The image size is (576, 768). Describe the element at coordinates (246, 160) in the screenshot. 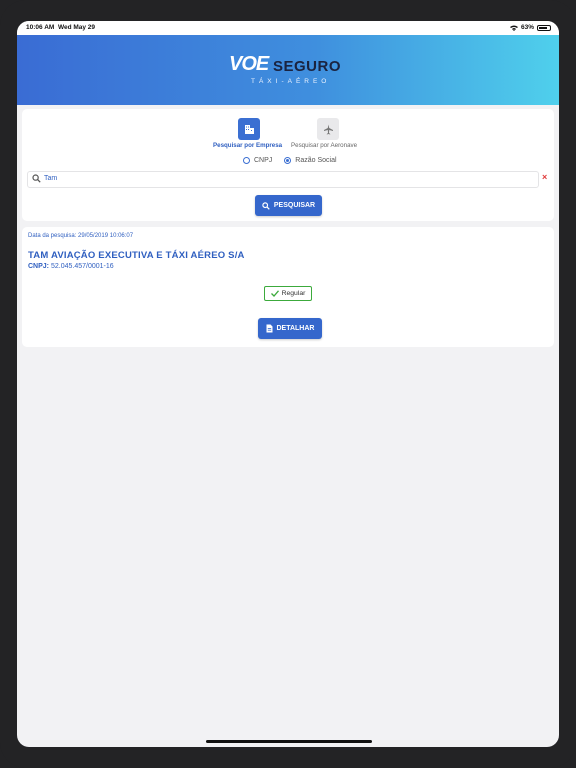

I see `radio-cnpj` at that location.